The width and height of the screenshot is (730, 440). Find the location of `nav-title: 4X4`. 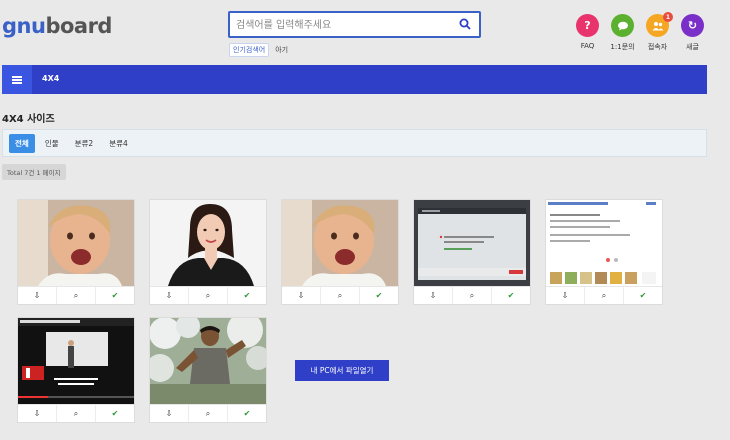

nav-title: 4X4 is located at coordinates (51, 78).